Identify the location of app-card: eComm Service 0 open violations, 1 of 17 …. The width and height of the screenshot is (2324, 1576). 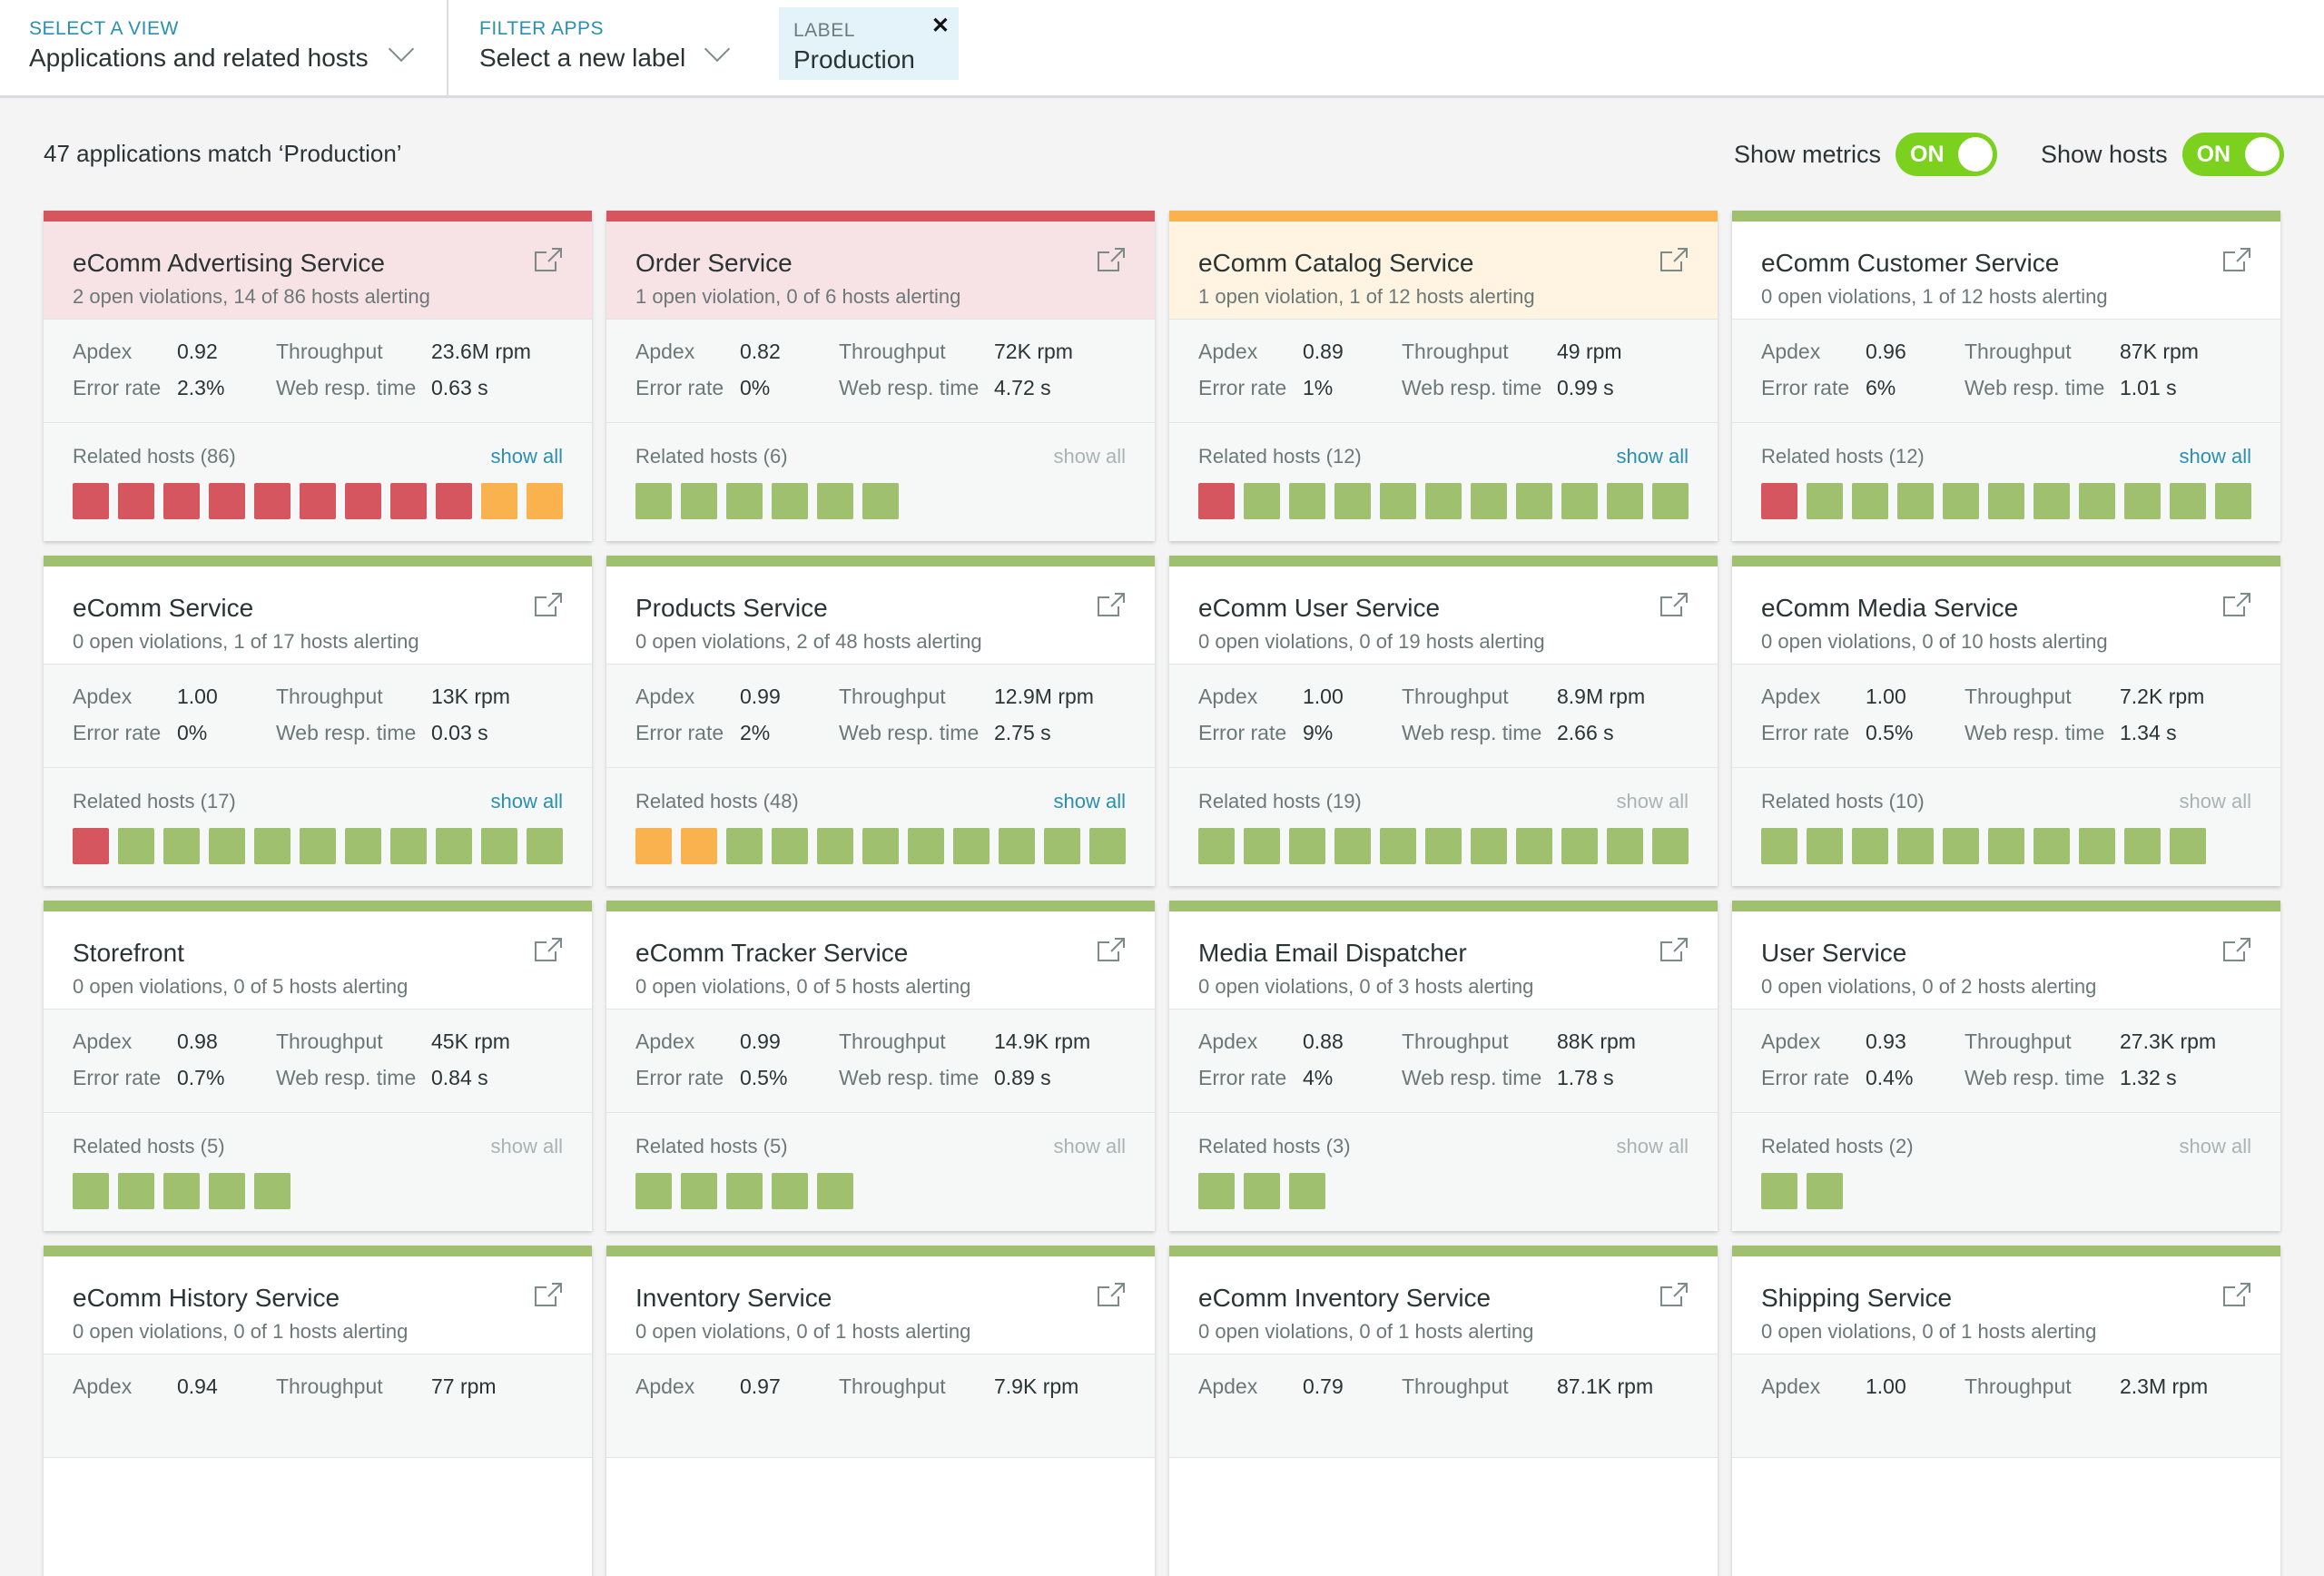
(318, 721).